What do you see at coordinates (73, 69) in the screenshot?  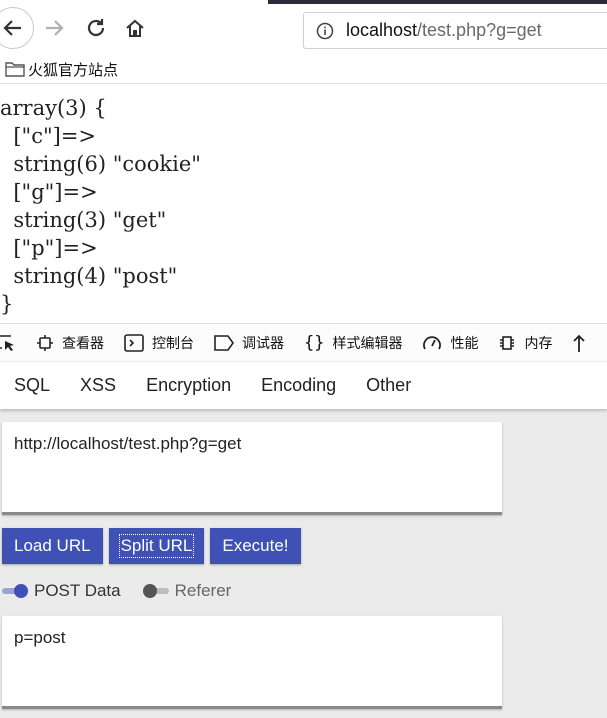 I see `bookmark-item: 火狐官方站点` at bounding box center [73, 69].